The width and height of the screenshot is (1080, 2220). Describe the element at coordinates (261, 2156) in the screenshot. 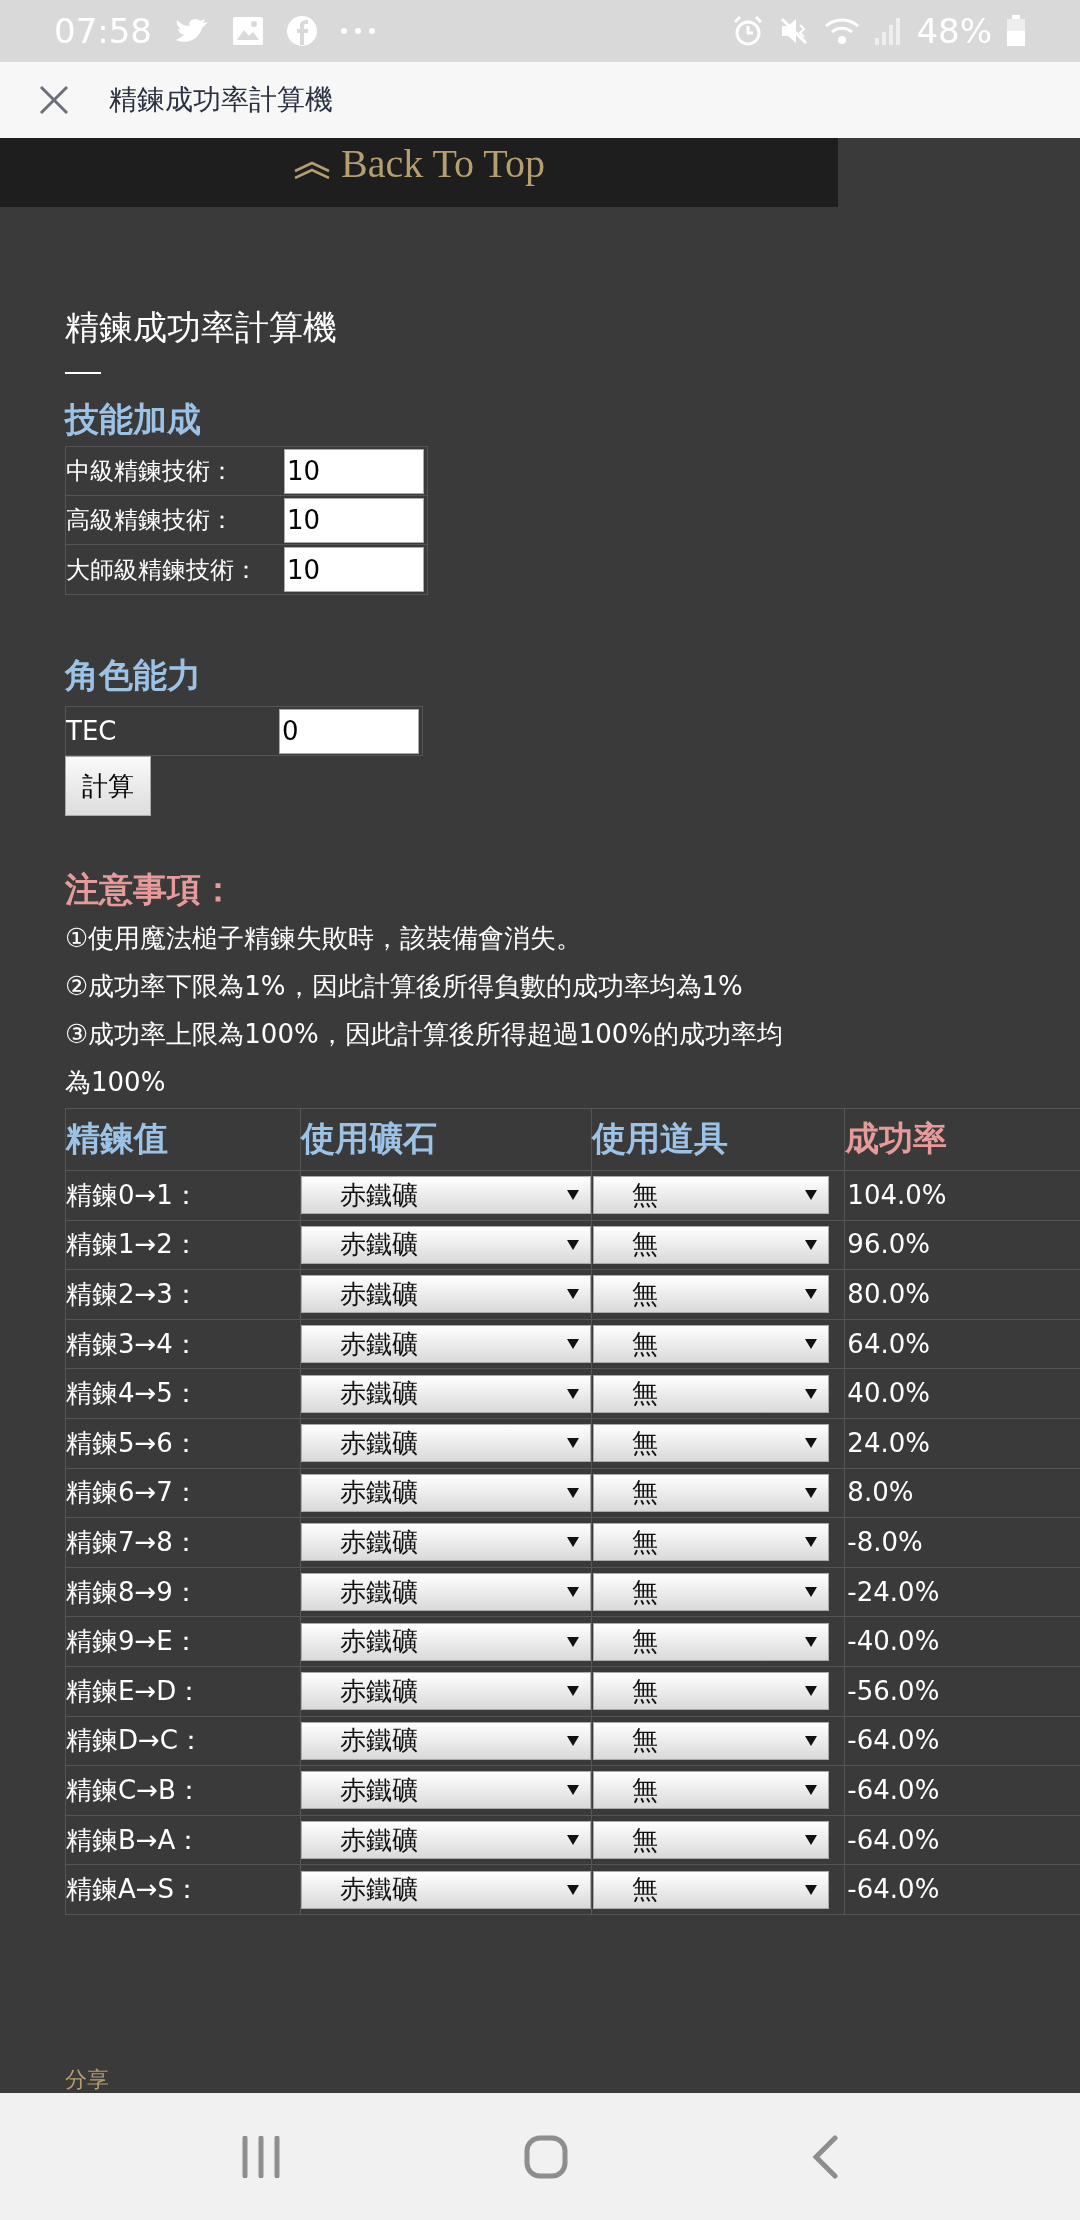

I see `recent-apps-icon` at that location.